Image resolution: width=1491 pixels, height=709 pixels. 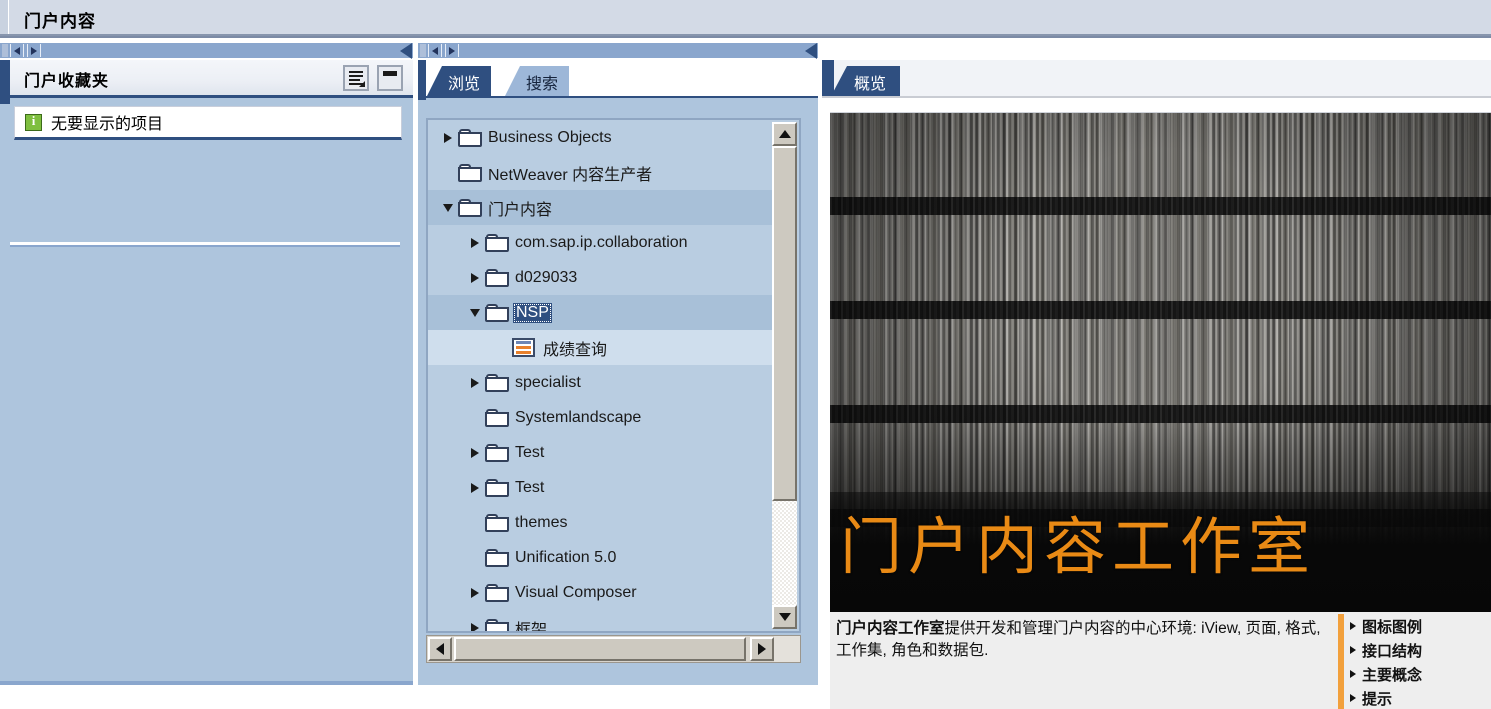 What do you see at coordinates (206, 50) in the screenshot?
I see `left-panel-navbar` at bounding box center [206, 50].